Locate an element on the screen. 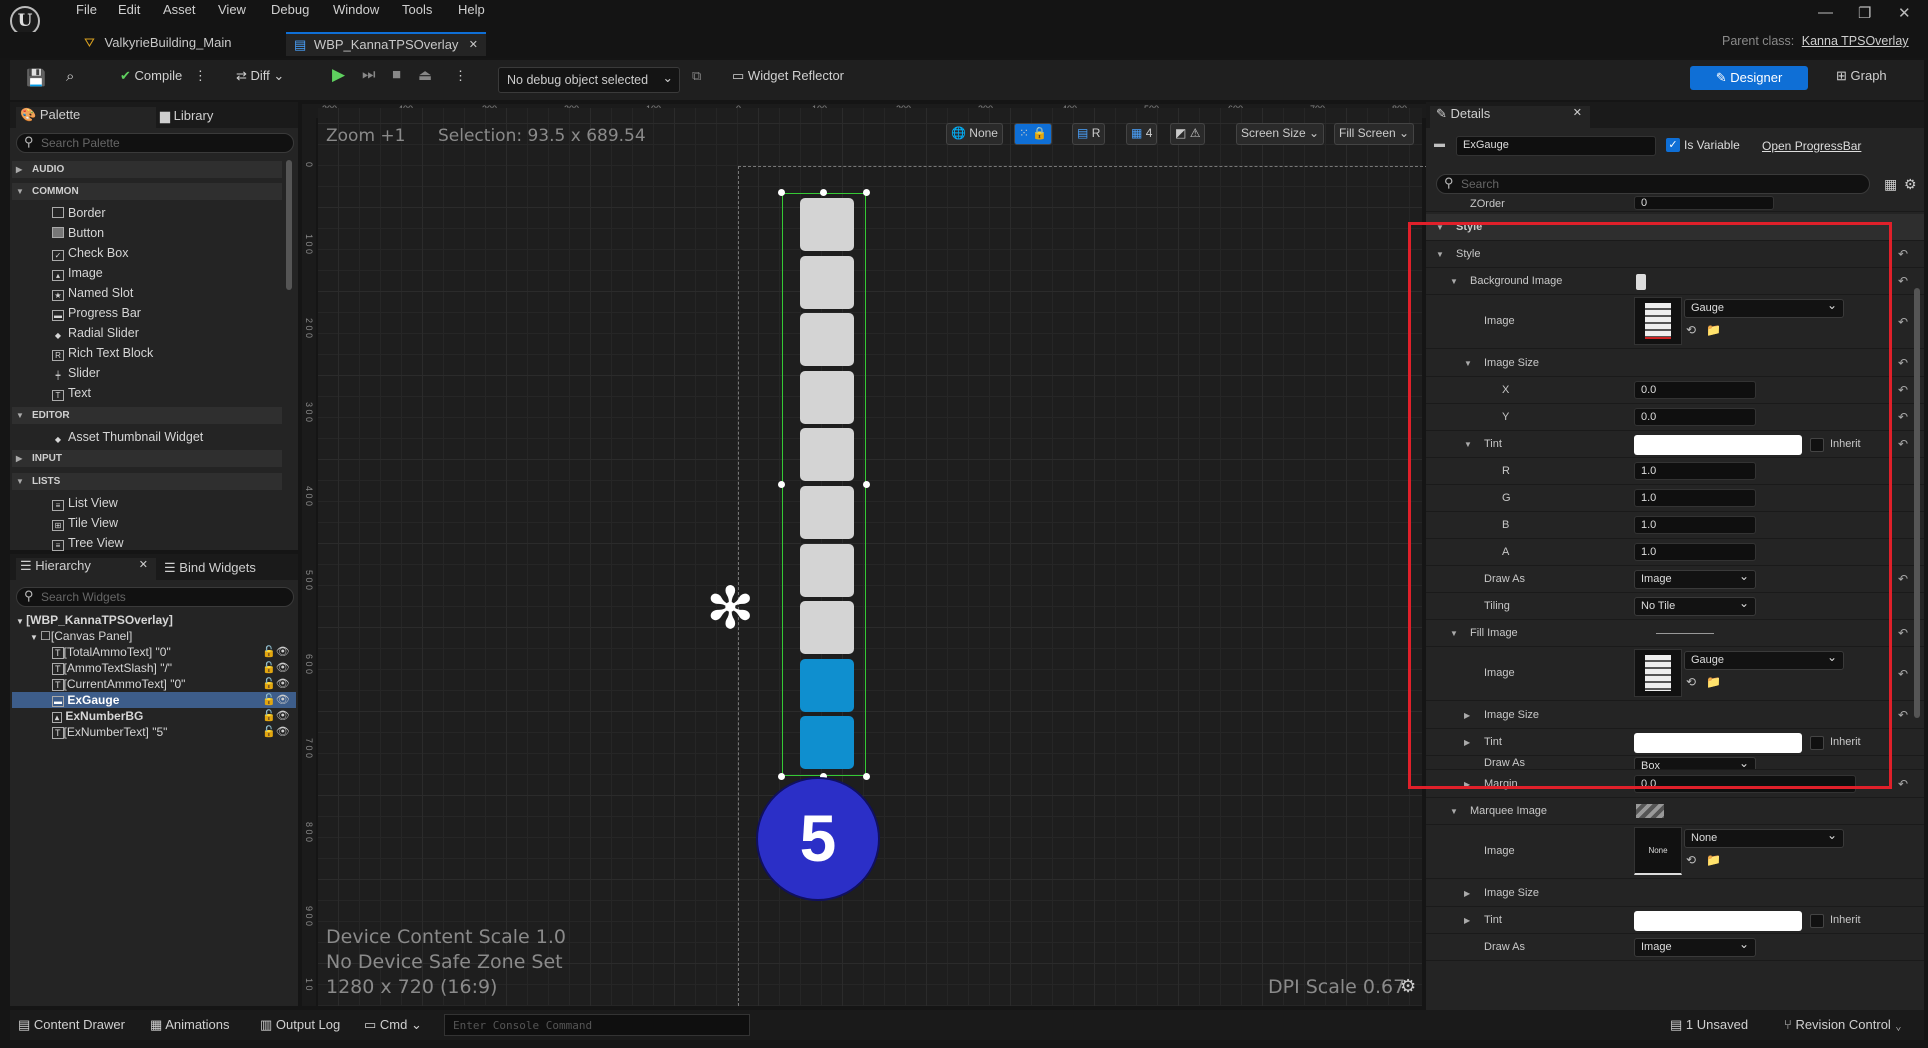 This screenshot has width=1928, height=1048. screen-size-dropdown: Screen Size ⌄ is located at coordinates (1280, 134).